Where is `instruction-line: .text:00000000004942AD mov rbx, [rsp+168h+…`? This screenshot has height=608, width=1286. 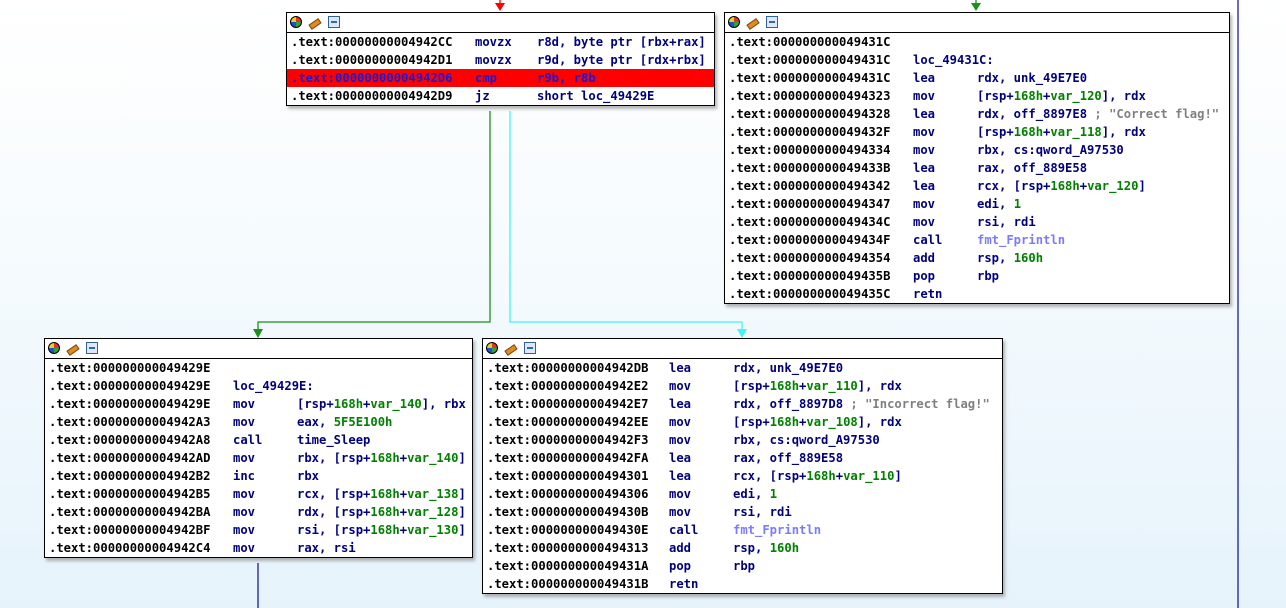
instruction-line: .text:00000000004942AD mov rbx, [rsp+168h+… is located at coordinates (258, 458).